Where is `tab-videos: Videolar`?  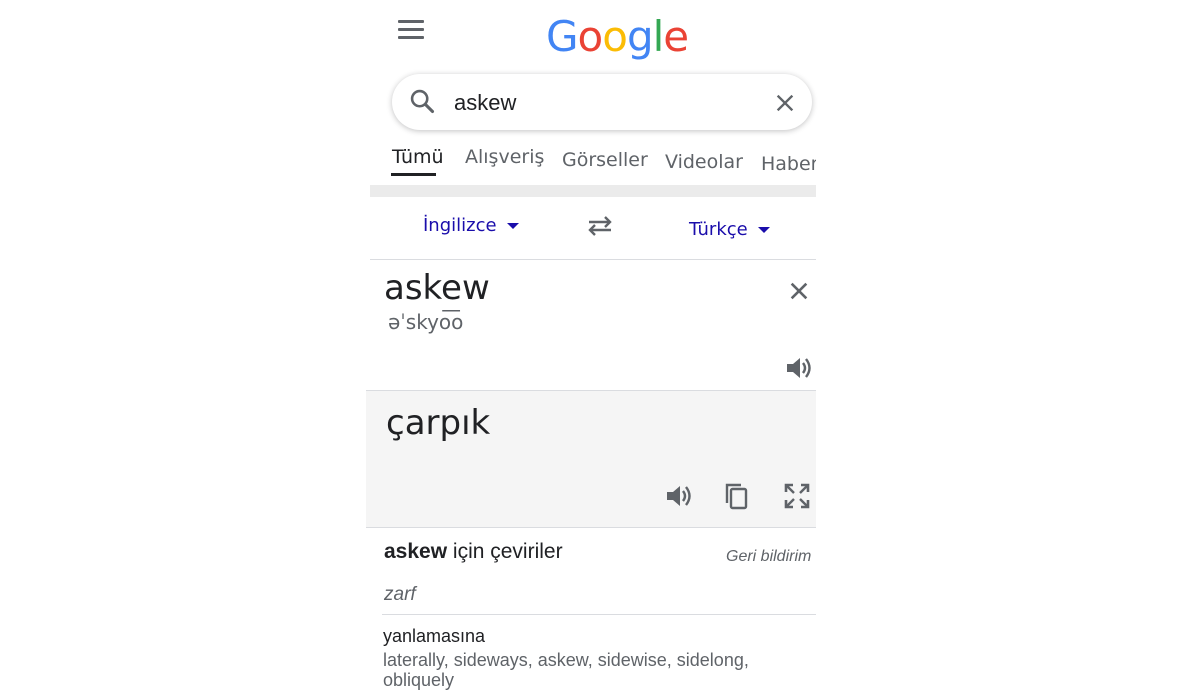
tab-videos: Videolar is located at coordinates (704, 162).